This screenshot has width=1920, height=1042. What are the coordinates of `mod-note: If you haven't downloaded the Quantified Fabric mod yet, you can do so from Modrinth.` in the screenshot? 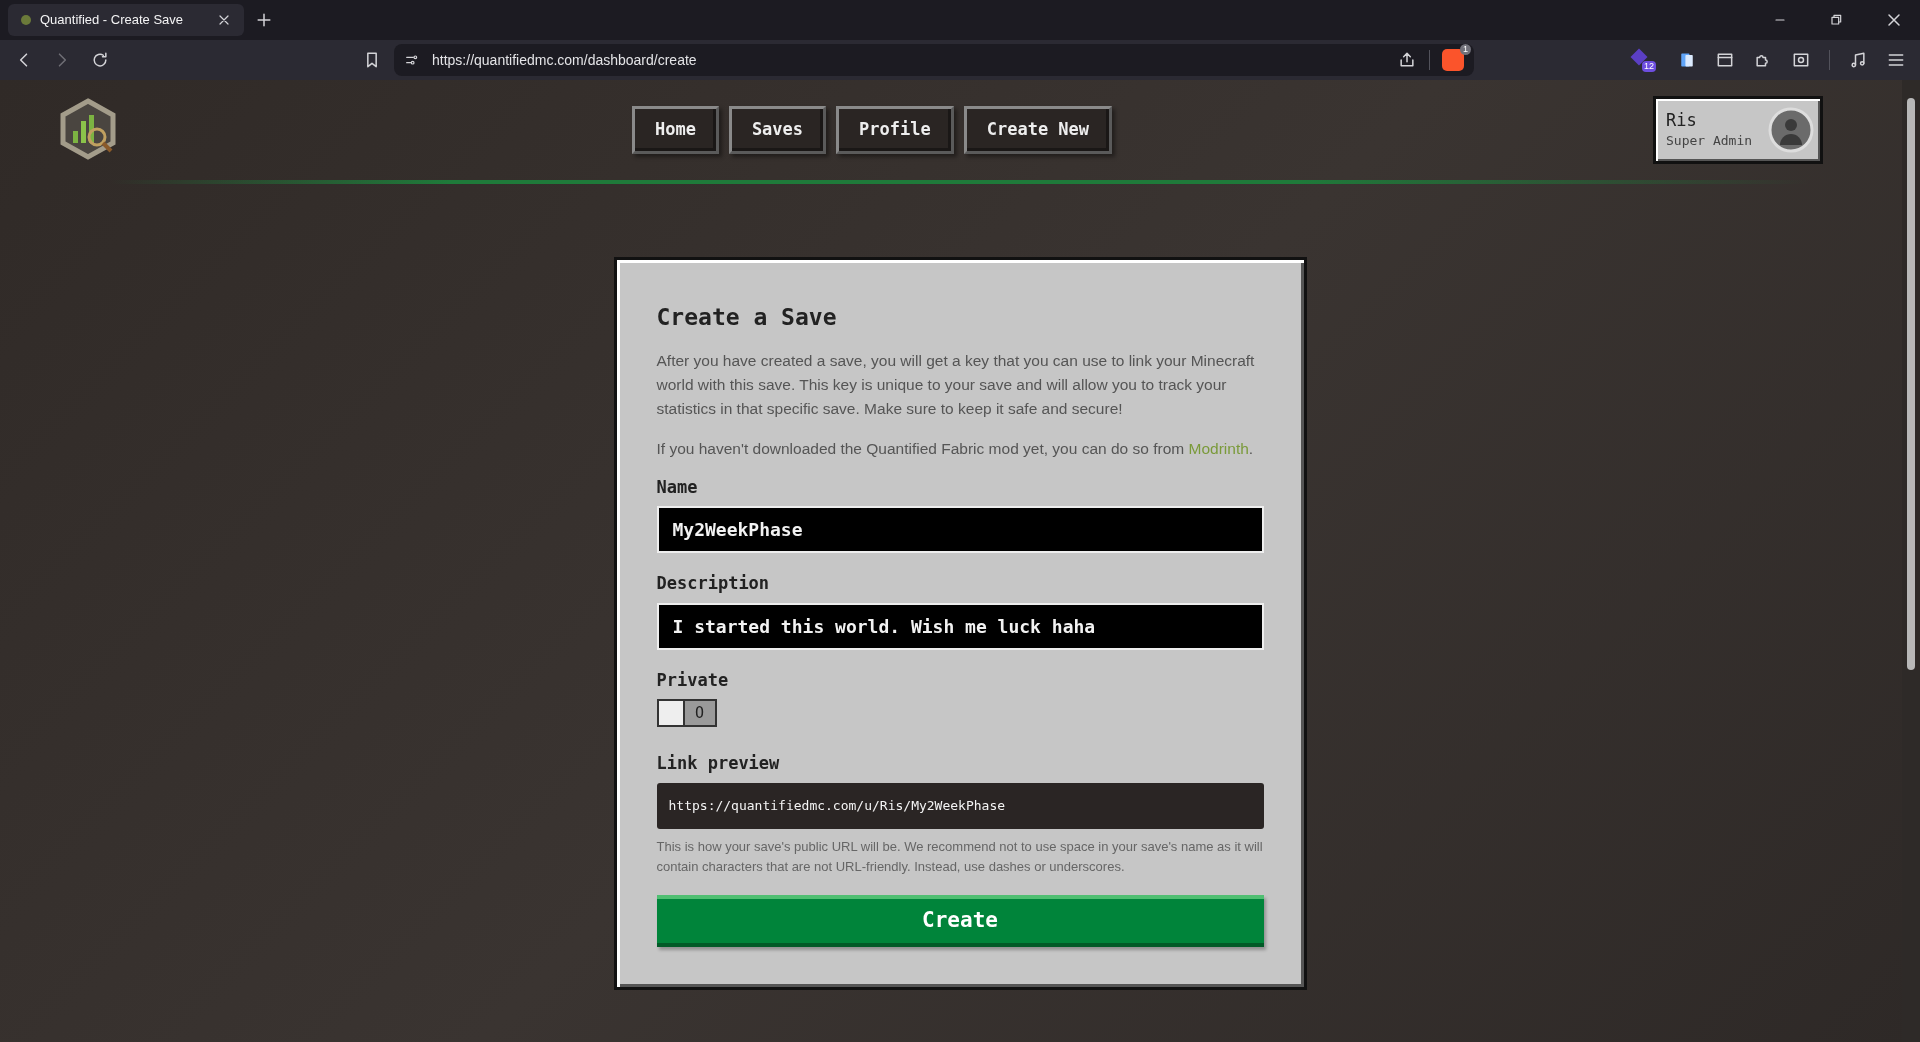 It's located at (955, 448).